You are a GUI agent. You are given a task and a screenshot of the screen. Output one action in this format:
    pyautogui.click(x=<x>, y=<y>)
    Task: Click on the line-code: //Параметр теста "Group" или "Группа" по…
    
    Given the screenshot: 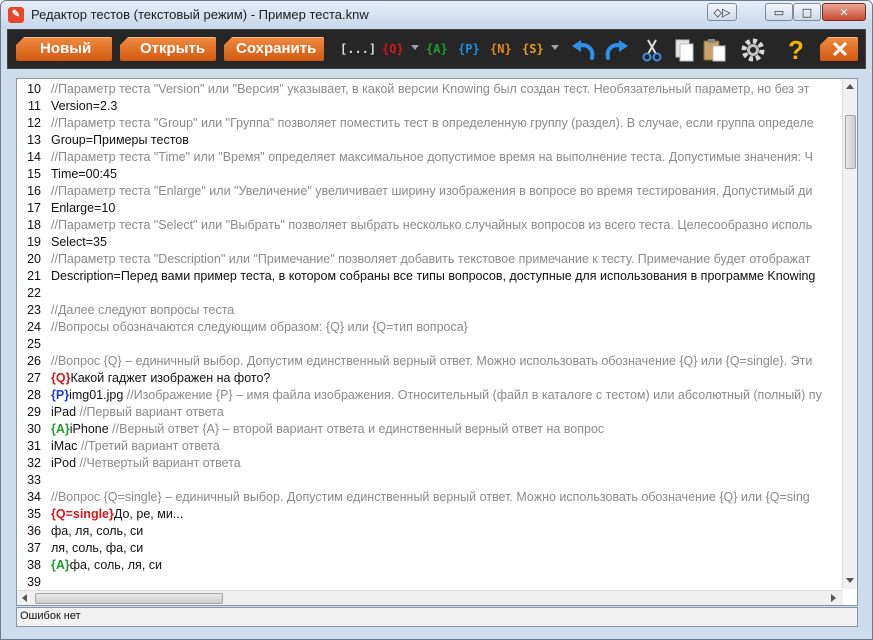 What is the action you would take?
    pyautogui.click(x=432, y=123)
    